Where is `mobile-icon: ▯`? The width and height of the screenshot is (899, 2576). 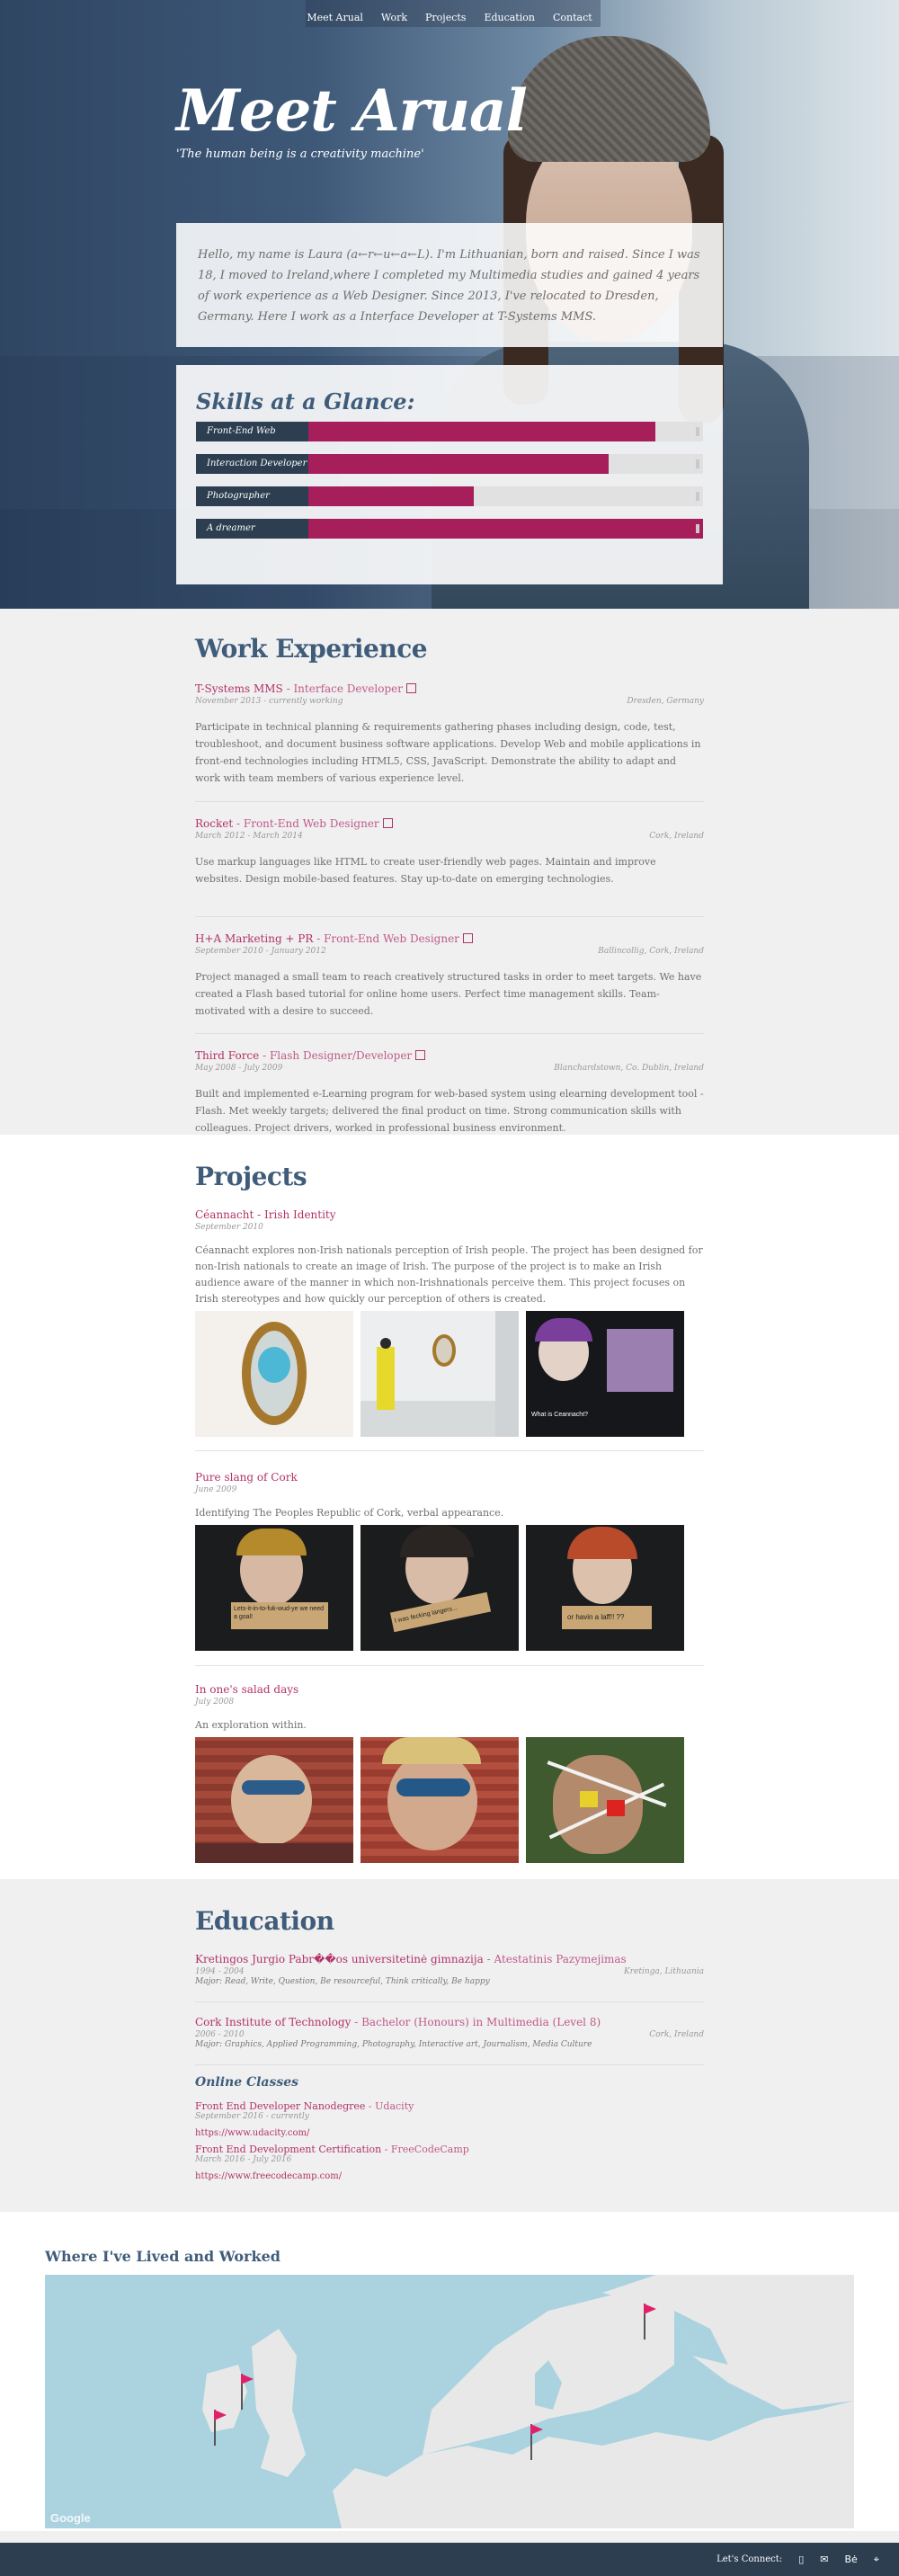
mobile-icon: ▯ is located at coordinates (801, 2560).